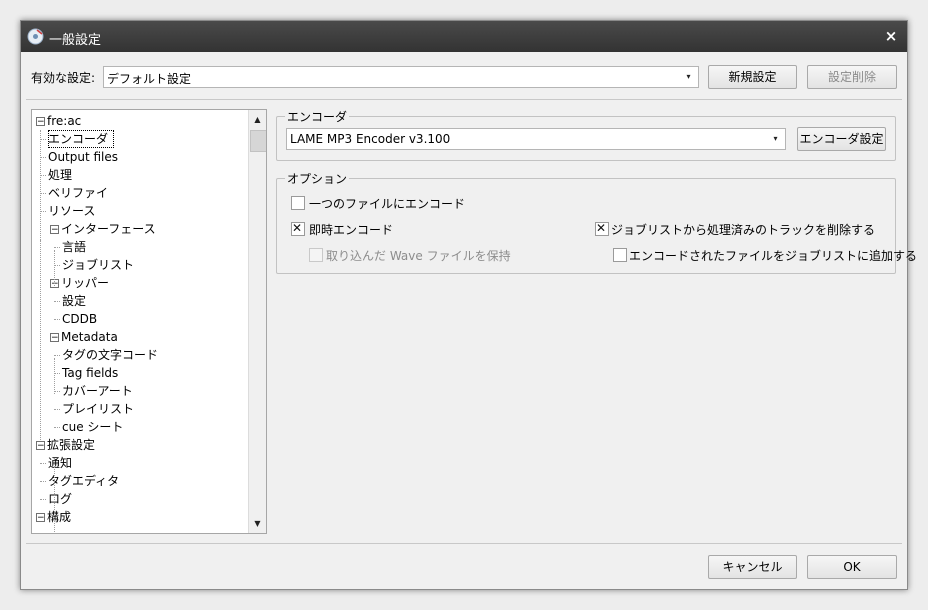 This screenshot has width=928, height=610. Describe the element at coordinates (401, 77) in the screenshot. I see `profile-select: デフォルト設定 ▾` at that location.